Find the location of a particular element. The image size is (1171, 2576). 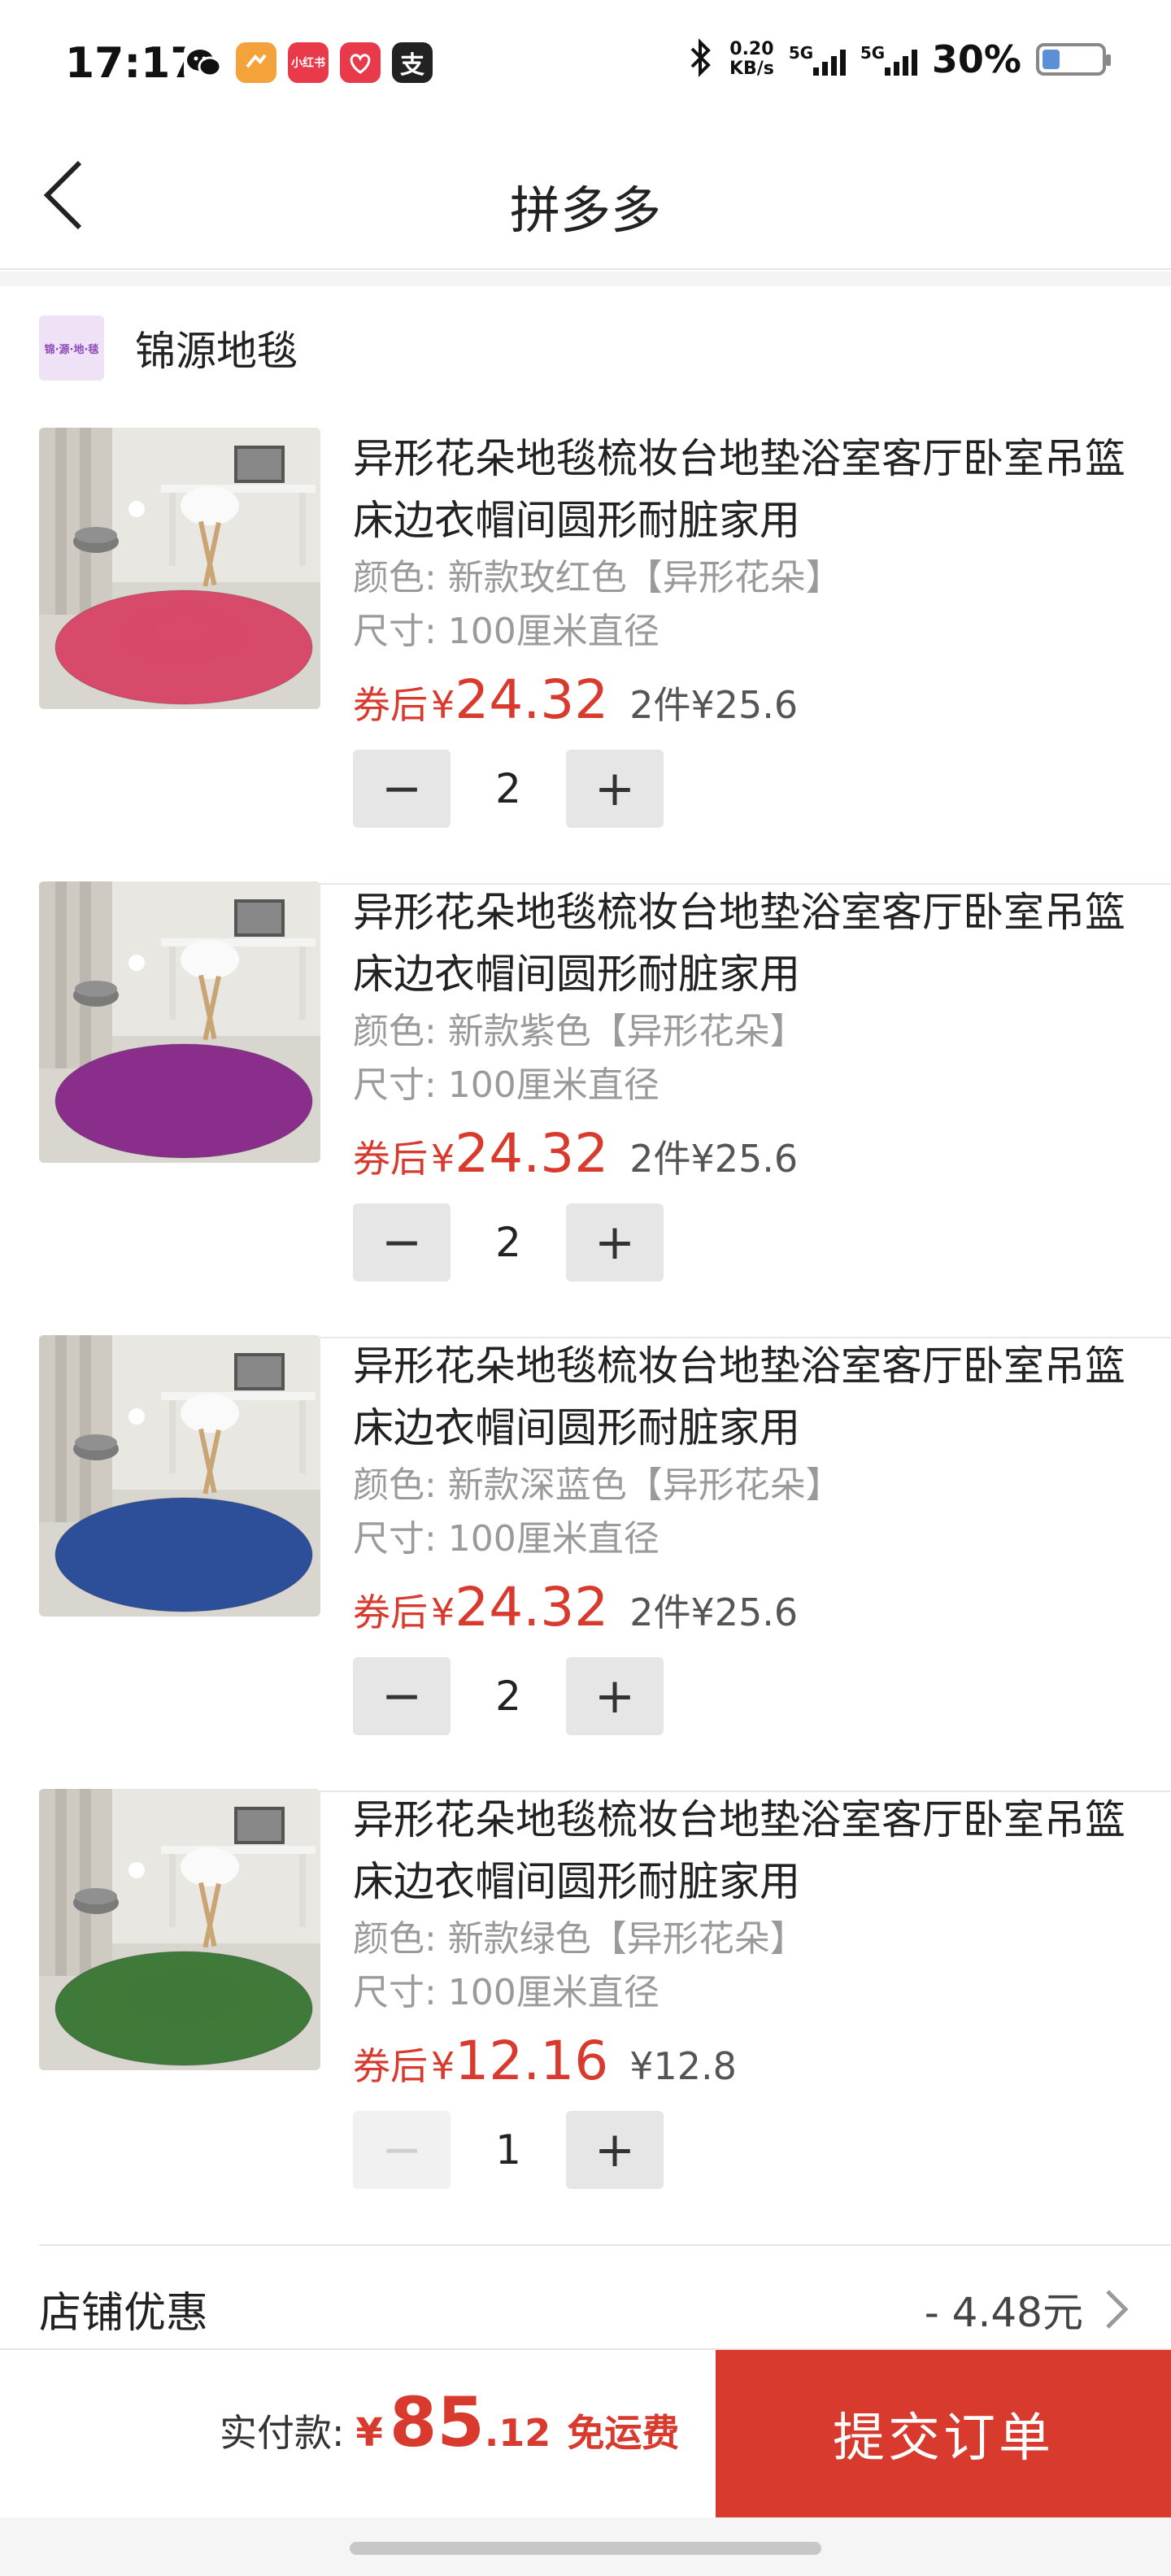

status-app-icons: 小红书 支 is located at coordinates (308, 63).